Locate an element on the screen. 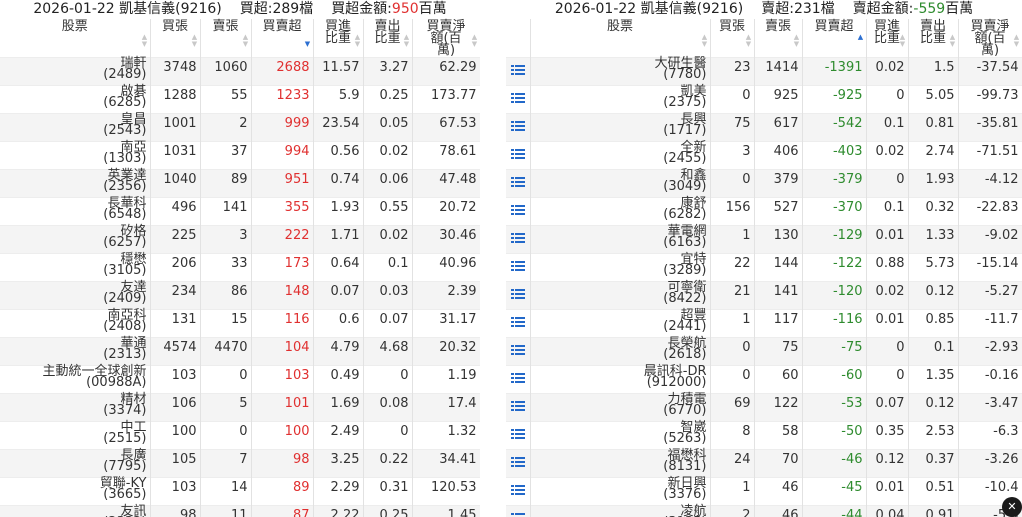  stock-cell: 友達 (2409) is located at coordinates (75, 295).